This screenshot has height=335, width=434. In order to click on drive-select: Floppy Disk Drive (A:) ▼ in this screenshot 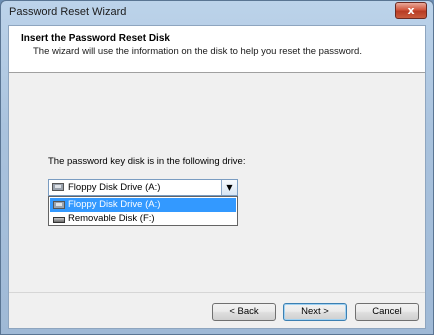, I will do `click(143, 187)`.